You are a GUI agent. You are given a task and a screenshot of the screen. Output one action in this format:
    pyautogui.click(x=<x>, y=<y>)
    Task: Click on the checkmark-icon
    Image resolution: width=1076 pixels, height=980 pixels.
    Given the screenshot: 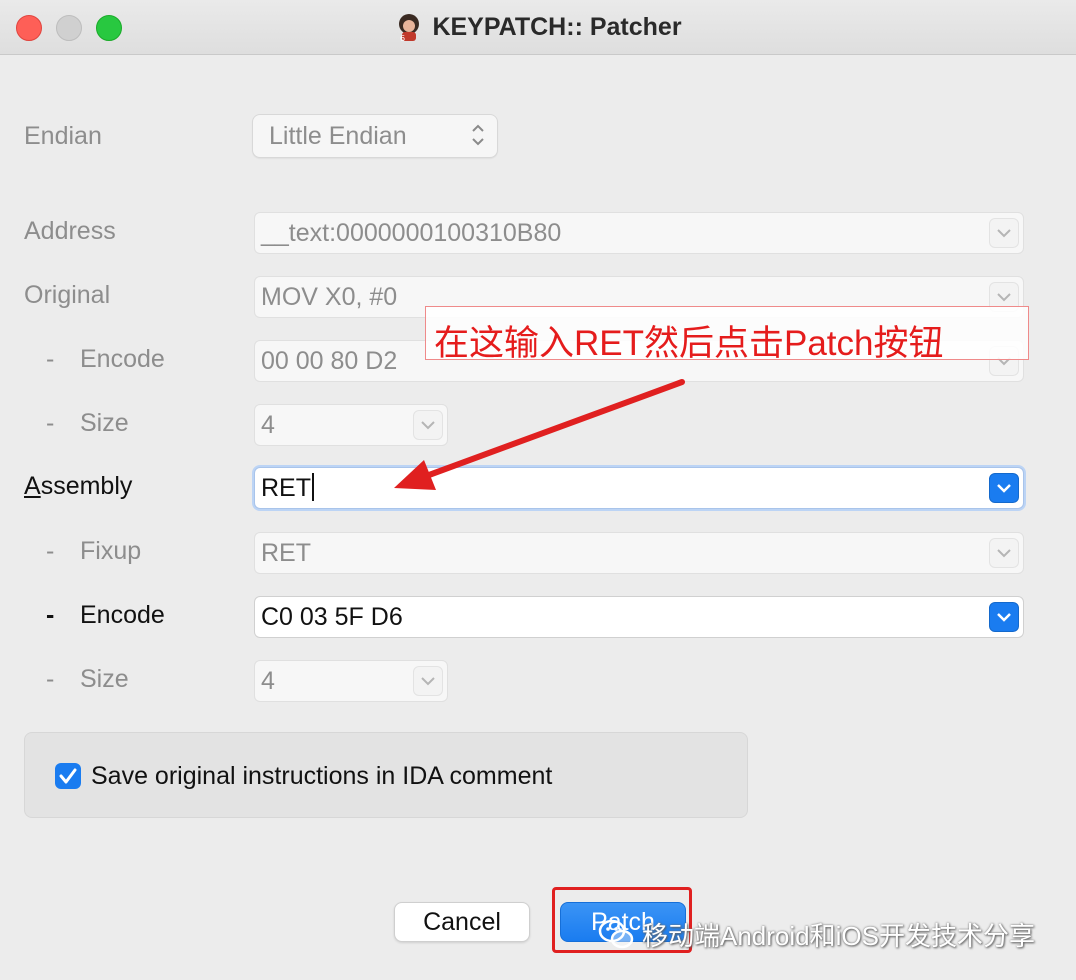 What is the action you would take?
    pyautogui.click(x=68, y=776)
    